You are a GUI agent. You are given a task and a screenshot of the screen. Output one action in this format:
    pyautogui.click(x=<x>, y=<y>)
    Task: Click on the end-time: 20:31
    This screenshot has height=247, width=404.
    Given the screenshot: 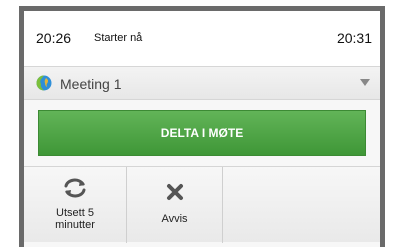 What is the action you would take?
    pyautogui.click(x=354, y=38)
    